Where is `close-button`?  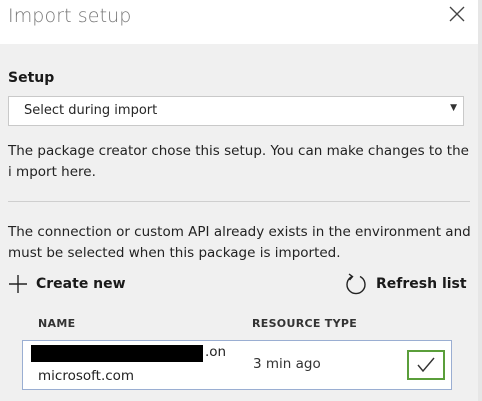 close-button is located at coordinates (457, 14).